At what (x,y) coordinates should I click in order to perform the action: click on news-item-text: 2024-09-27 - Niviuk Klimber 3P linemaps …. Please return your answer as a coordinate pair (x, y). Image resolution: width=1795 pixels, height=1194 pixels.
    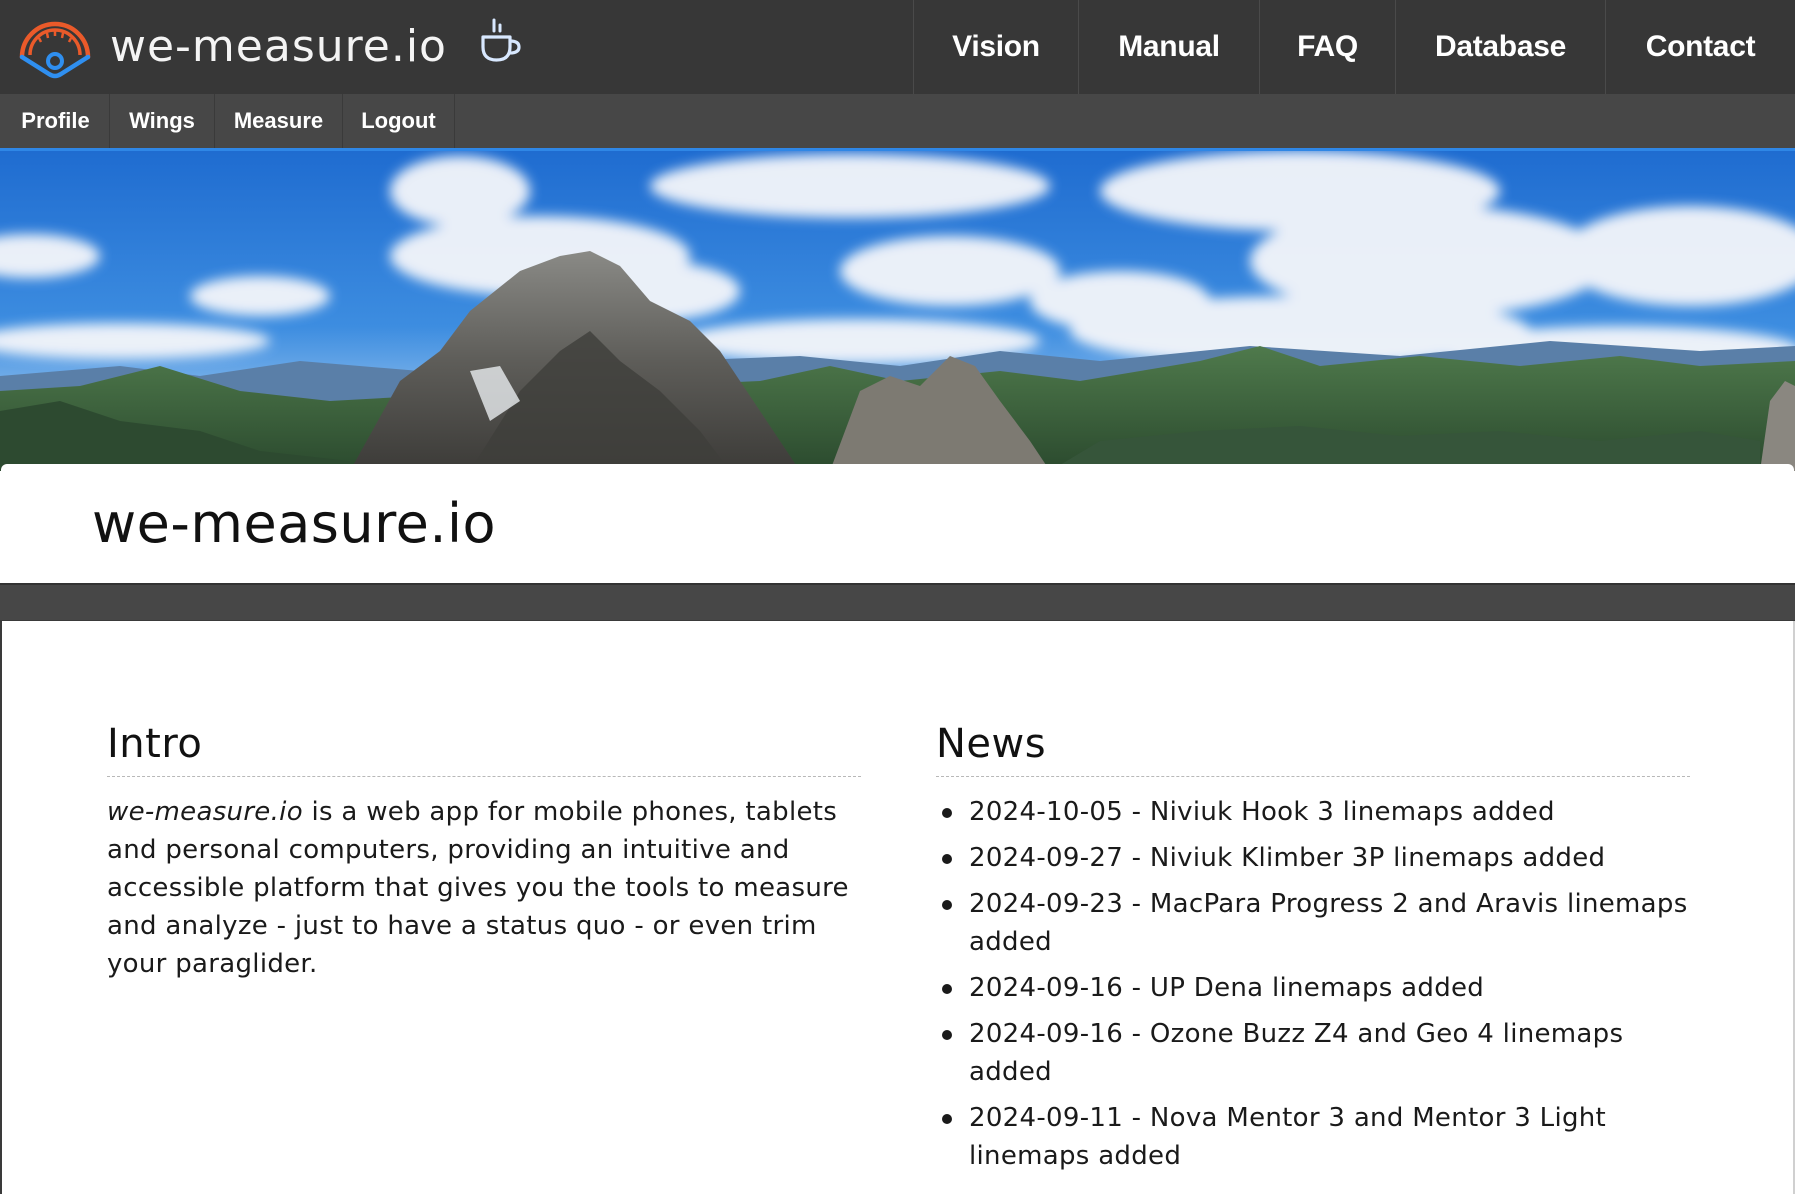
    Looking at the image, I should click on (1287, 858).